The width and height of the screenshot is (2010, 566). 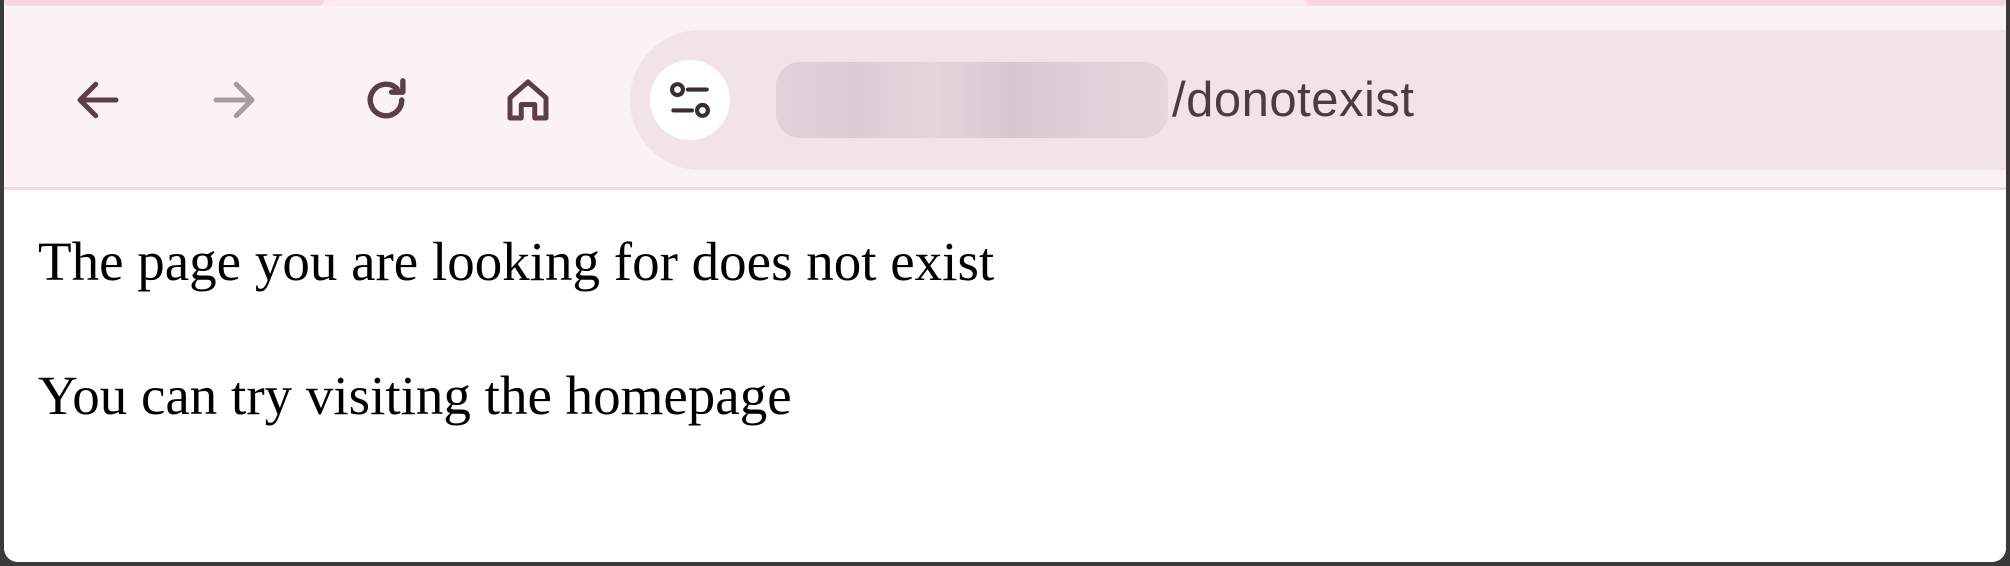 I want to click on forward-button, so click(x=234, y=100).